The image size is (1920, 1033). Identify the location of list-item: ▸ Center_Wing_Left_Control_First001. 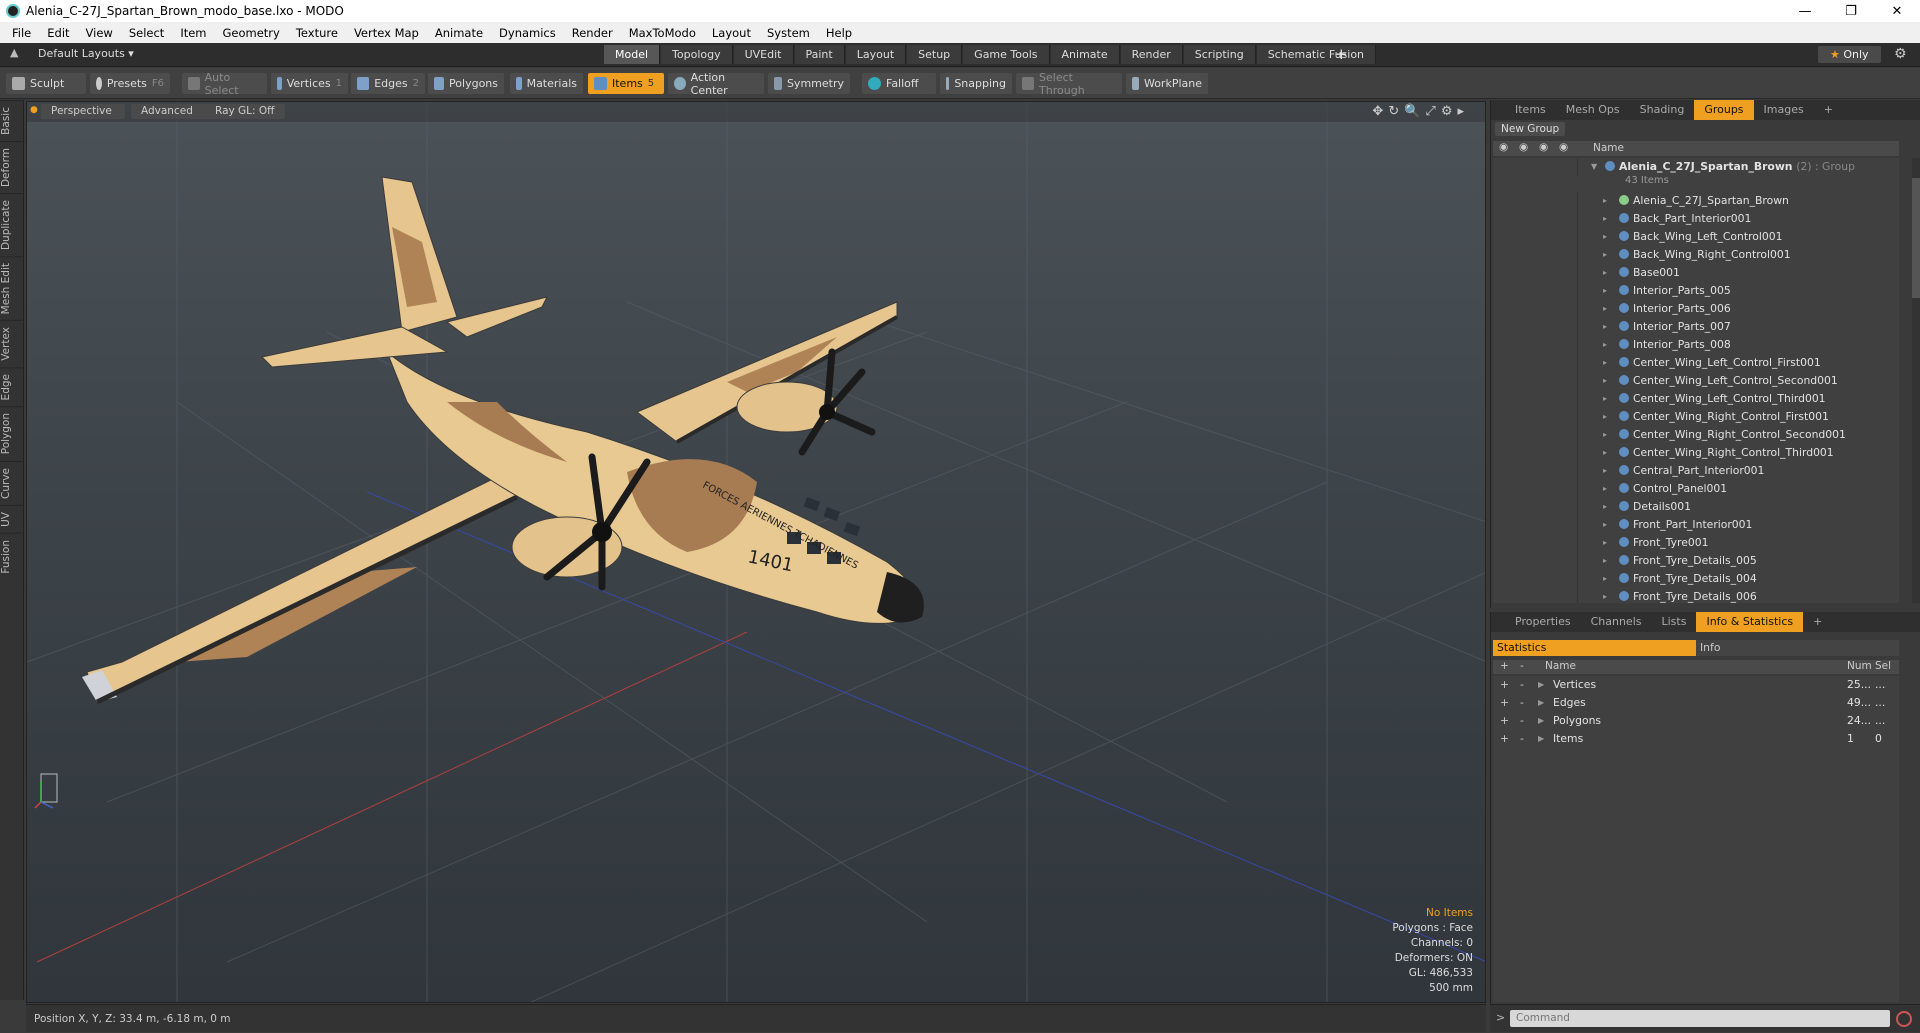
(1696, 363).